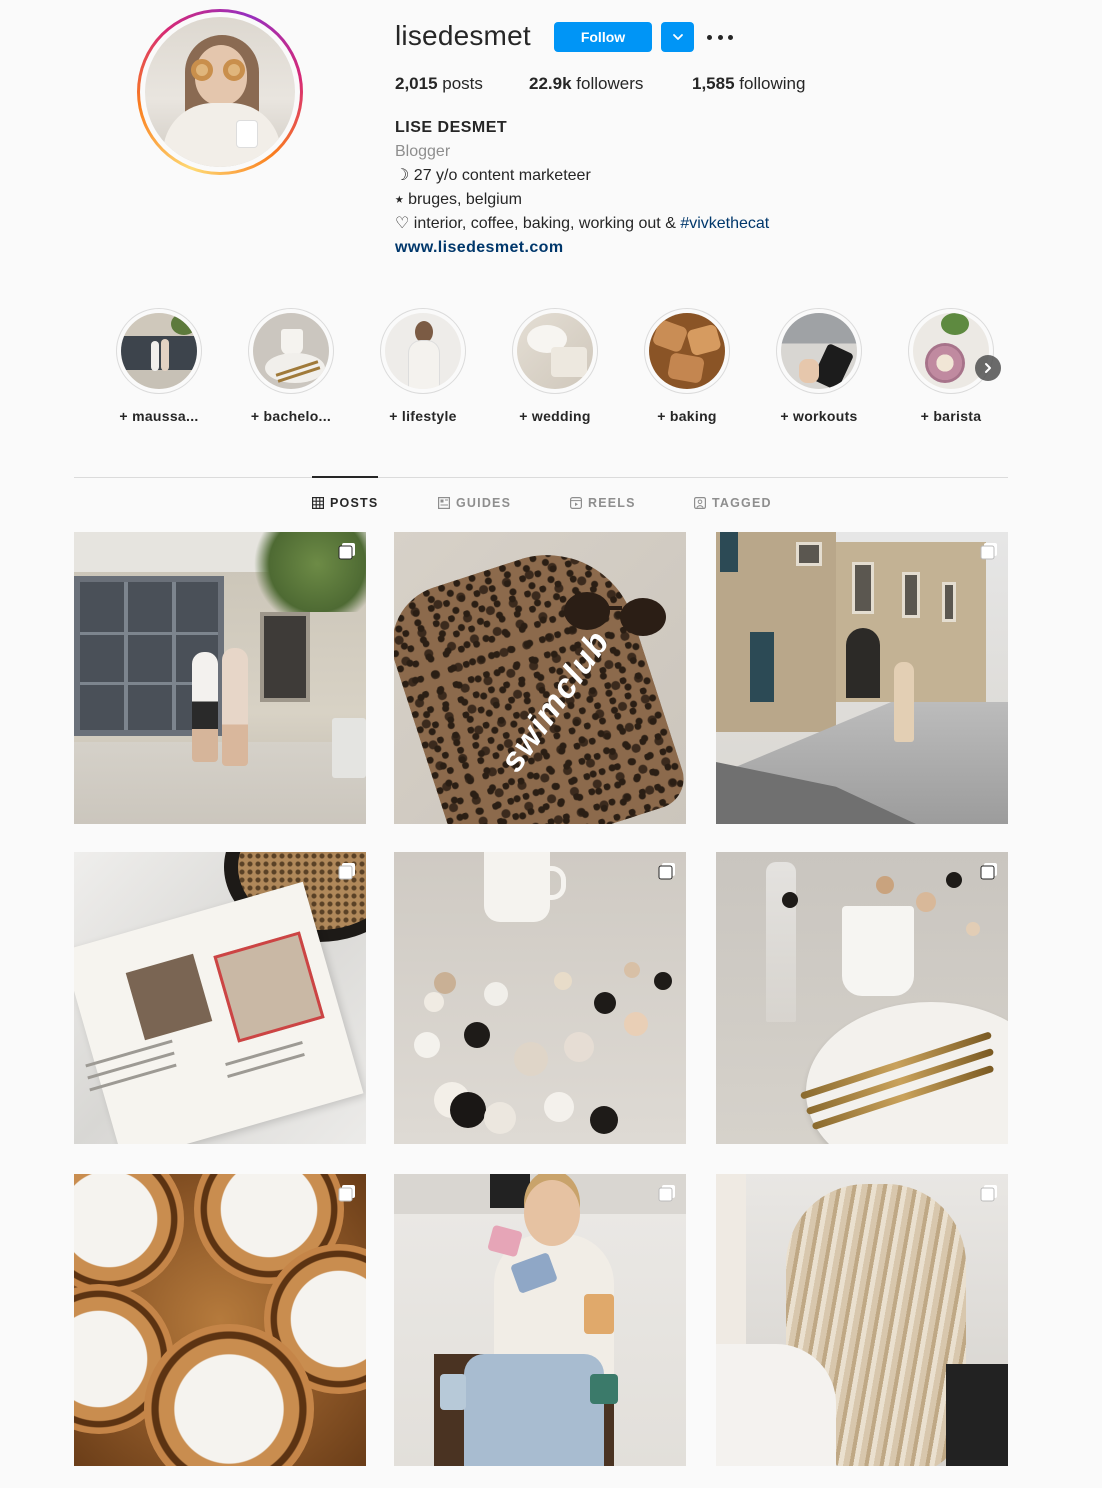  What do you see at coordinates (444, 503) in the screenshot?
I see `guides-icon` at bounding box center [444, 503].